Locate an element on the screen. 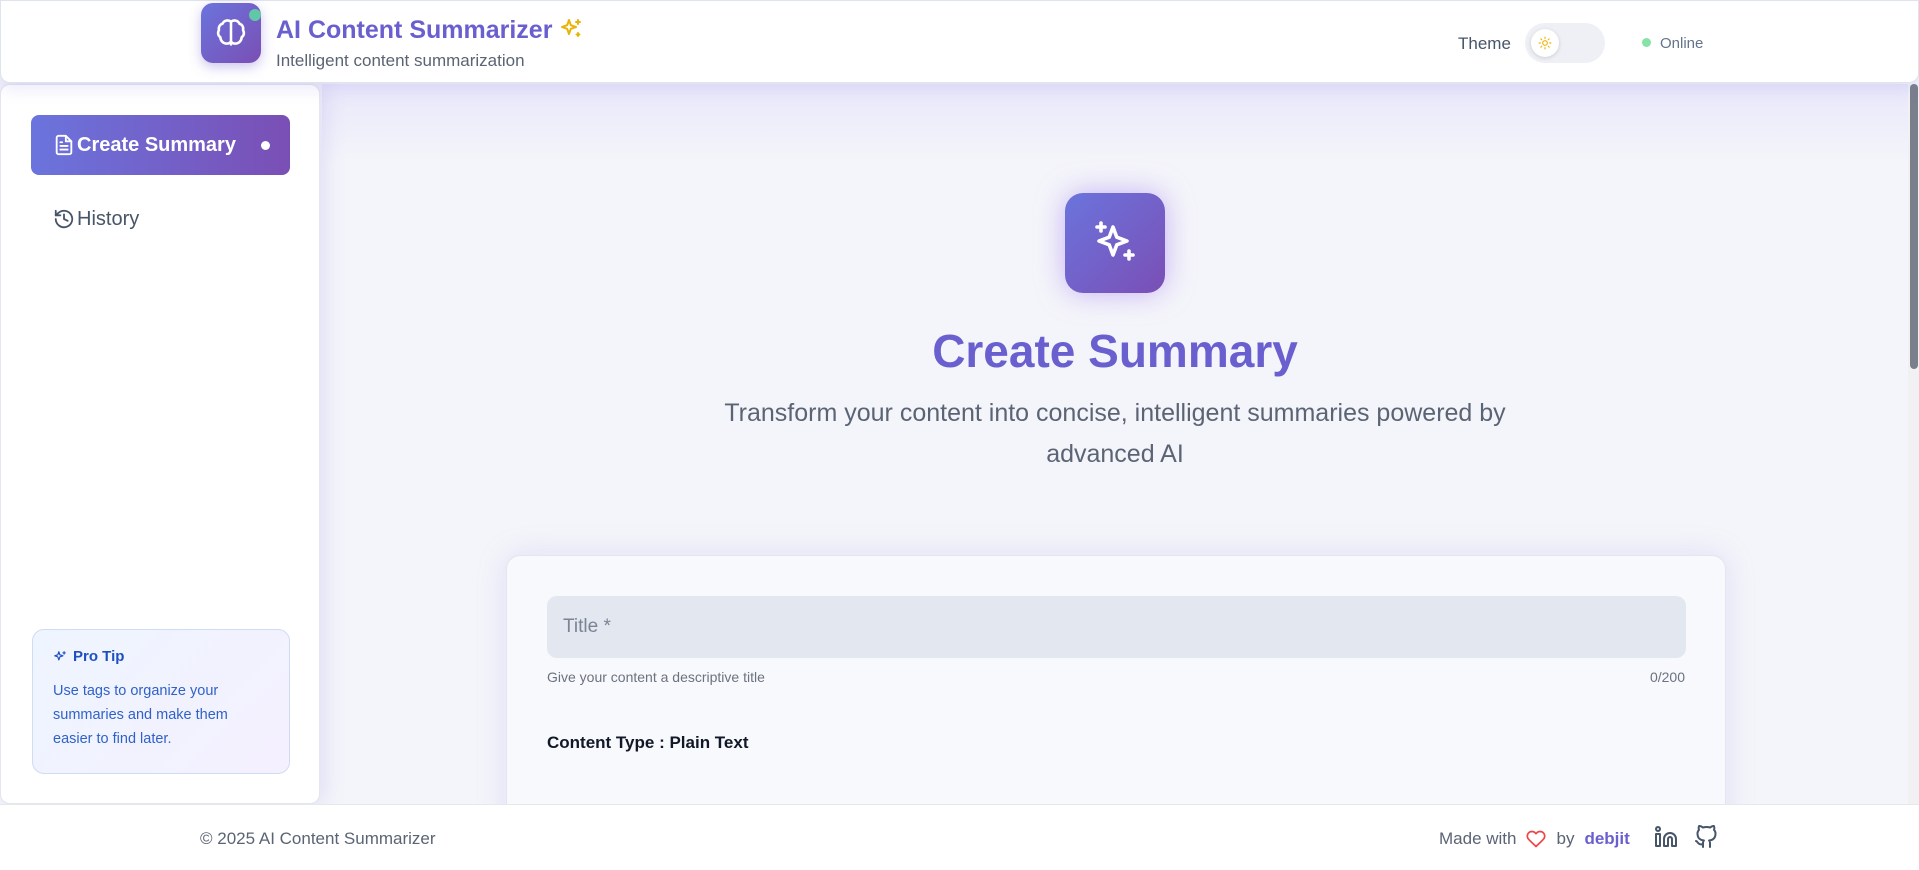 The height and width of the screenshot is (870, 1919). made-with-credit: Made with by debjit is located at coordinates (1534, 839).